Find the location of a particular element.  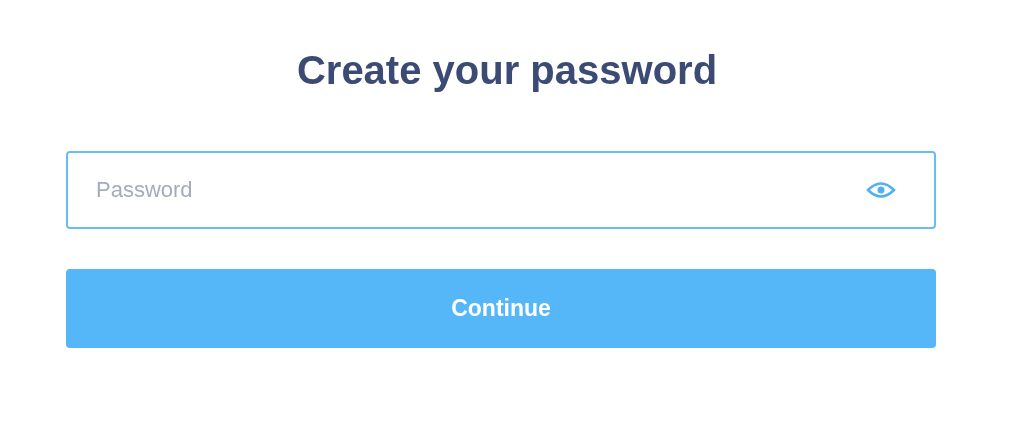

page-title: Create your password is located at coordinates (507, 70).